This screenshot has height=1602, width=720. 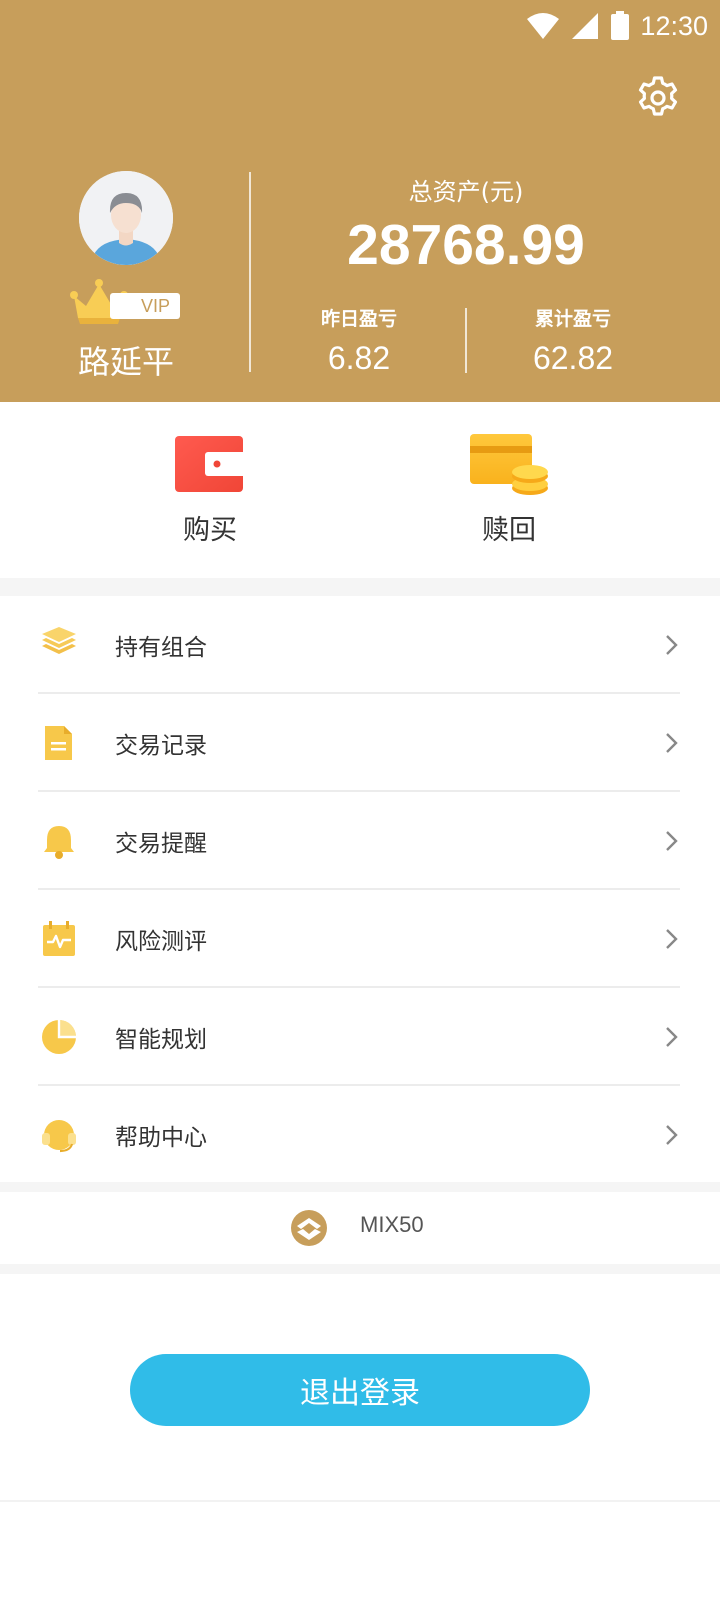 I want to click on yesterday-pl-label: 昨日盈亏, so click(x=358, y=319).